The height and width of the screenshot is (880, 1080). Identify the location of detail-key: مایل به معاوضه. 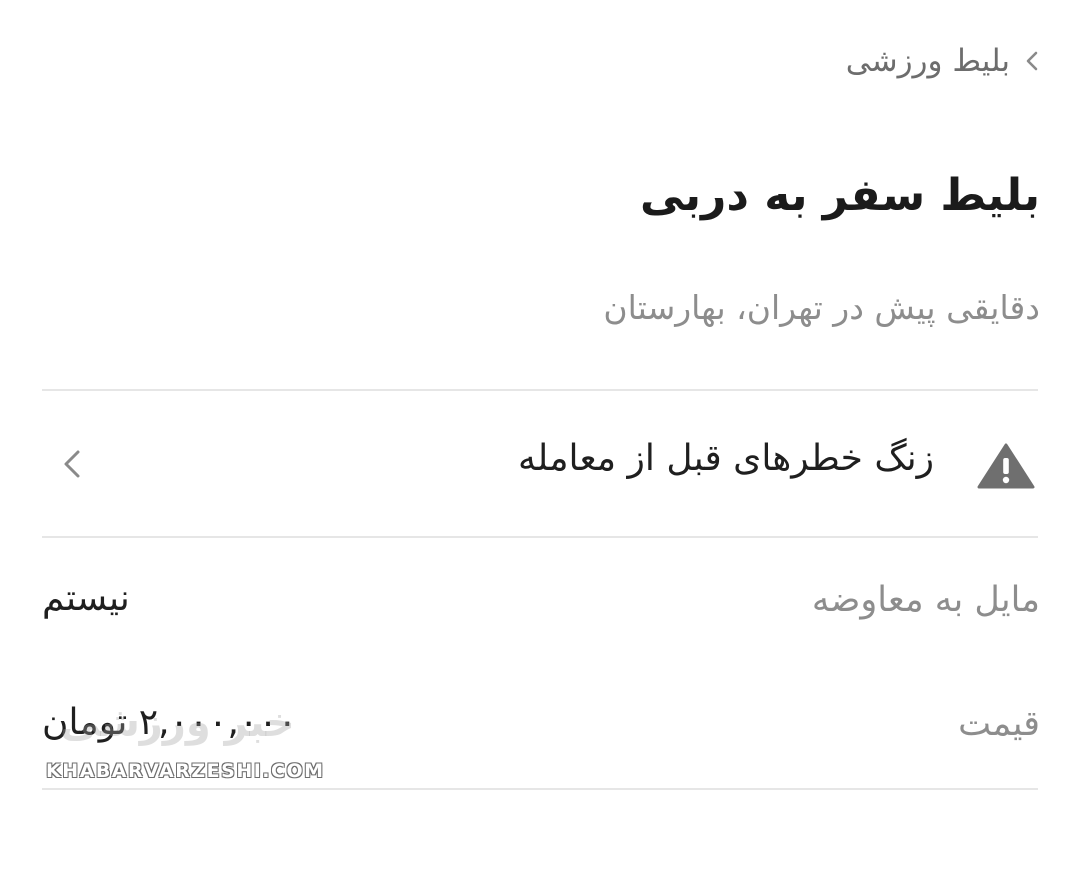
(925, 600).